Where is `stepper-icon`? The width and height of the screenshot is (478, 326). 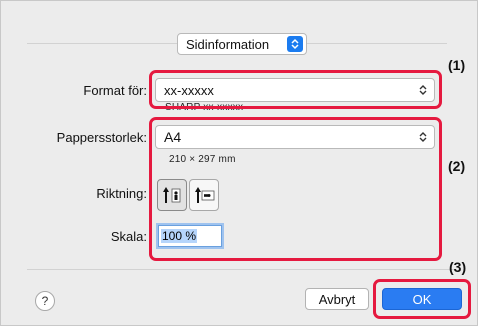
stepper-icon is located at coordinates (295, 44).